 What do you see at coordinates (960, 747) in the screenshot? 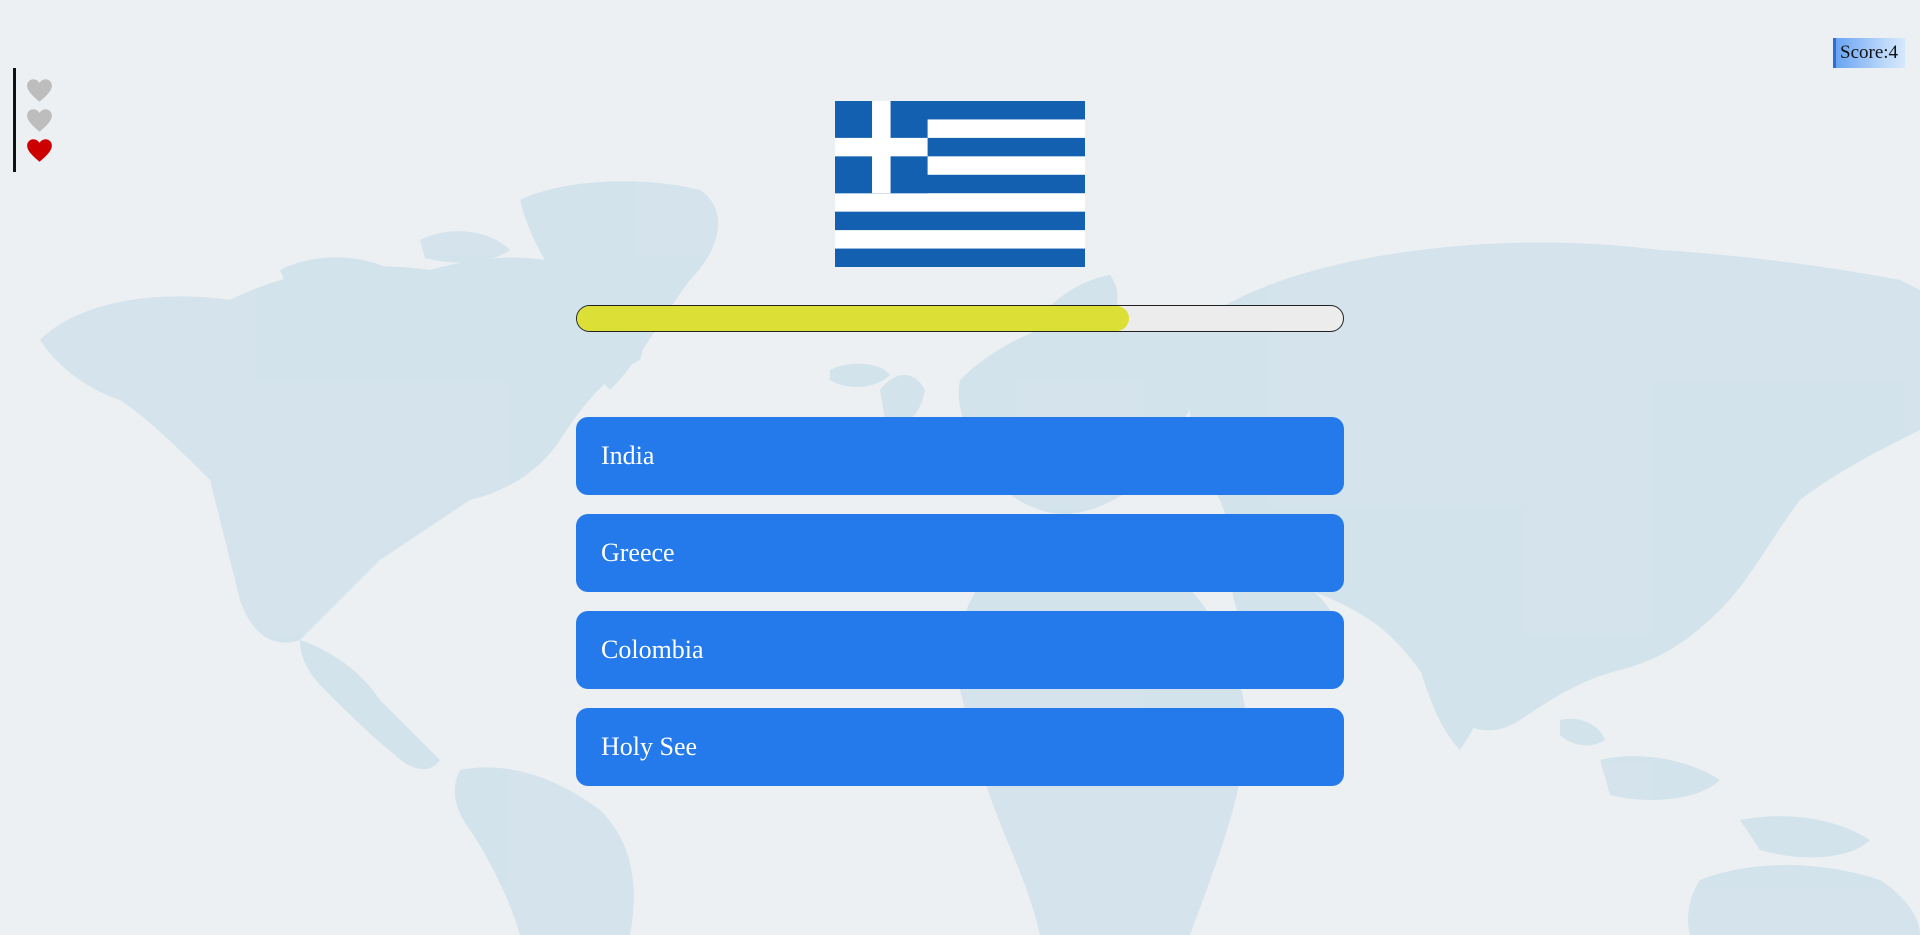
I see `answer-button-holy-see: Holy See` at bounding box center [960, 747].